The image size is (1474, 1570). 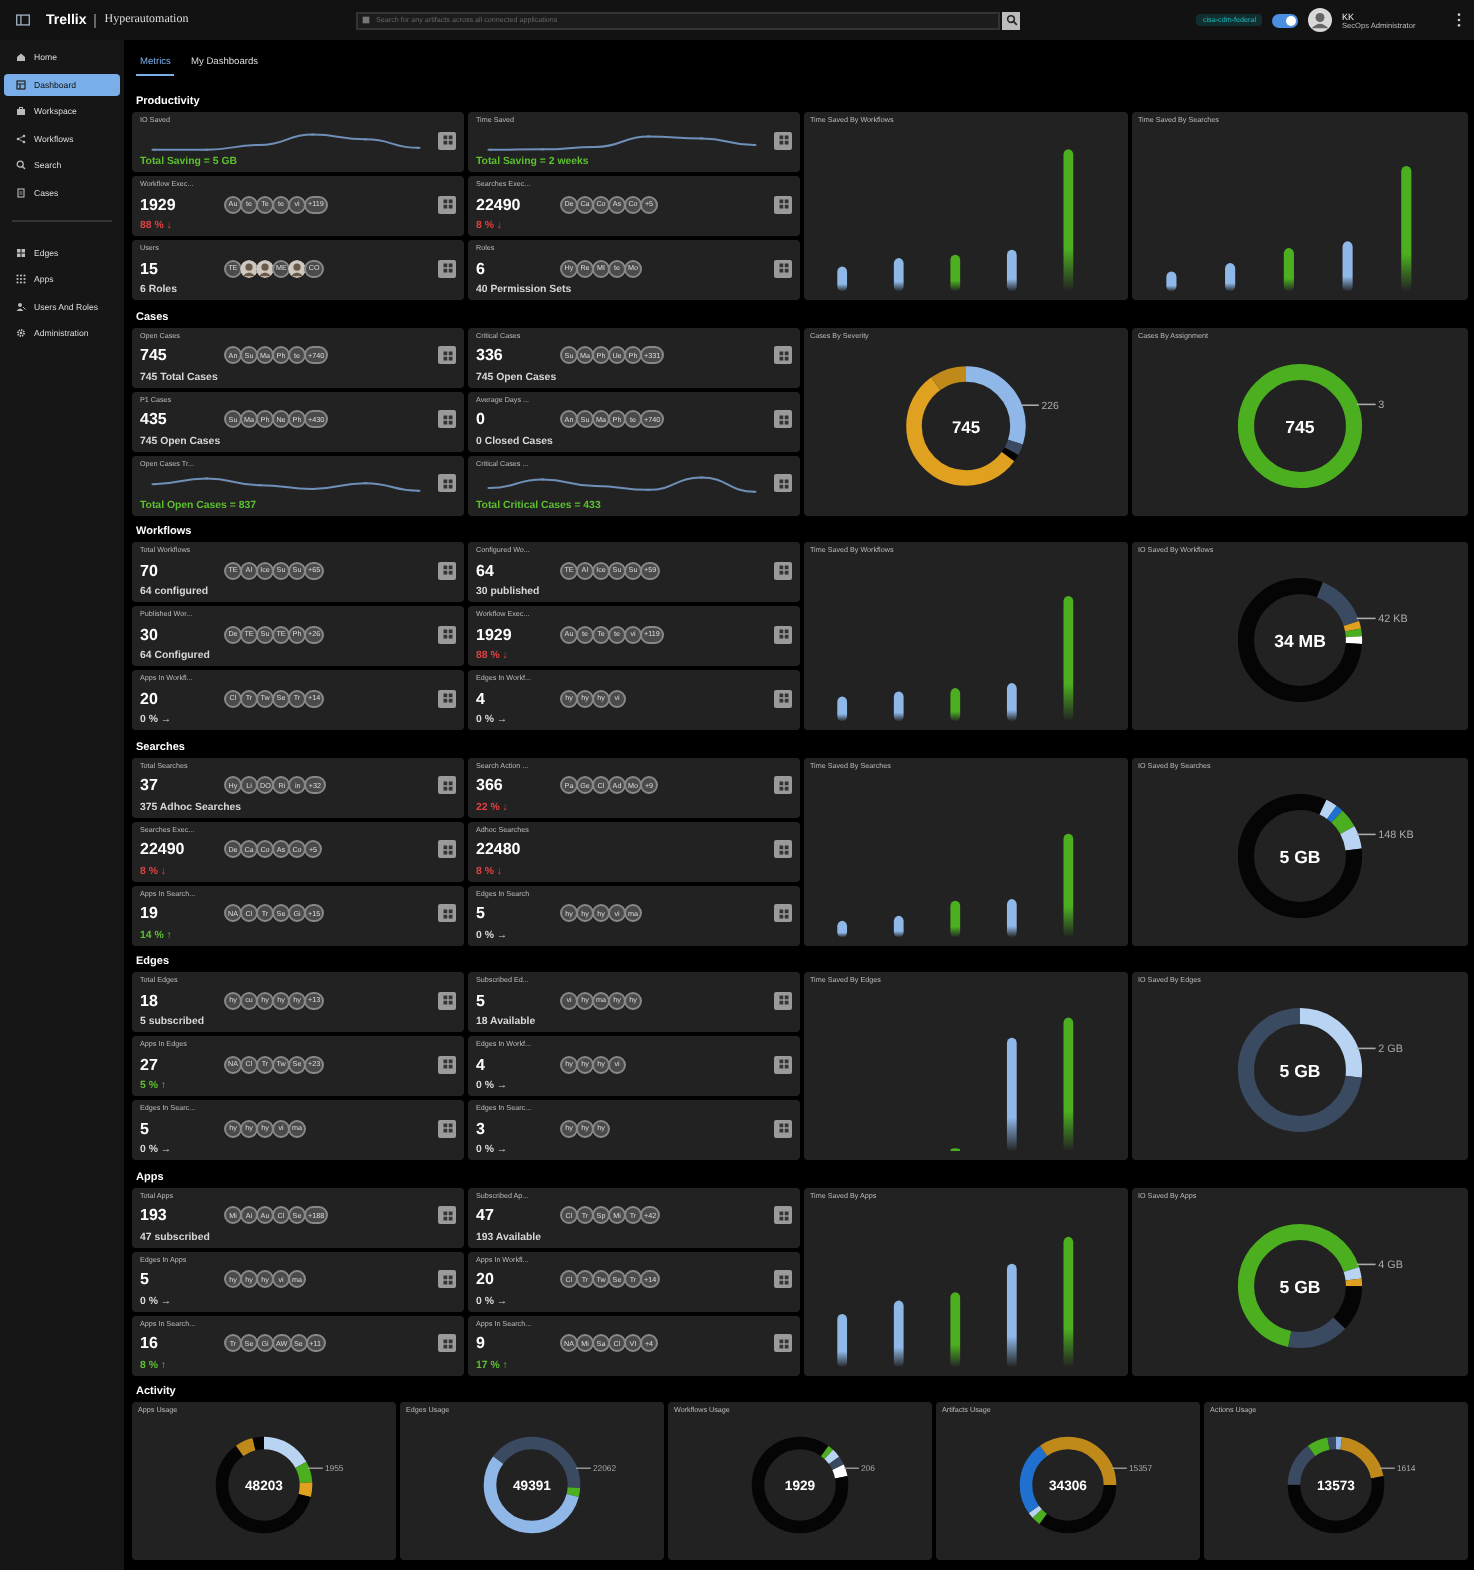 What do you see at coordinates (23, 20) in the screenshot?
I see `panel-icon` at bounding box center [23, 20].